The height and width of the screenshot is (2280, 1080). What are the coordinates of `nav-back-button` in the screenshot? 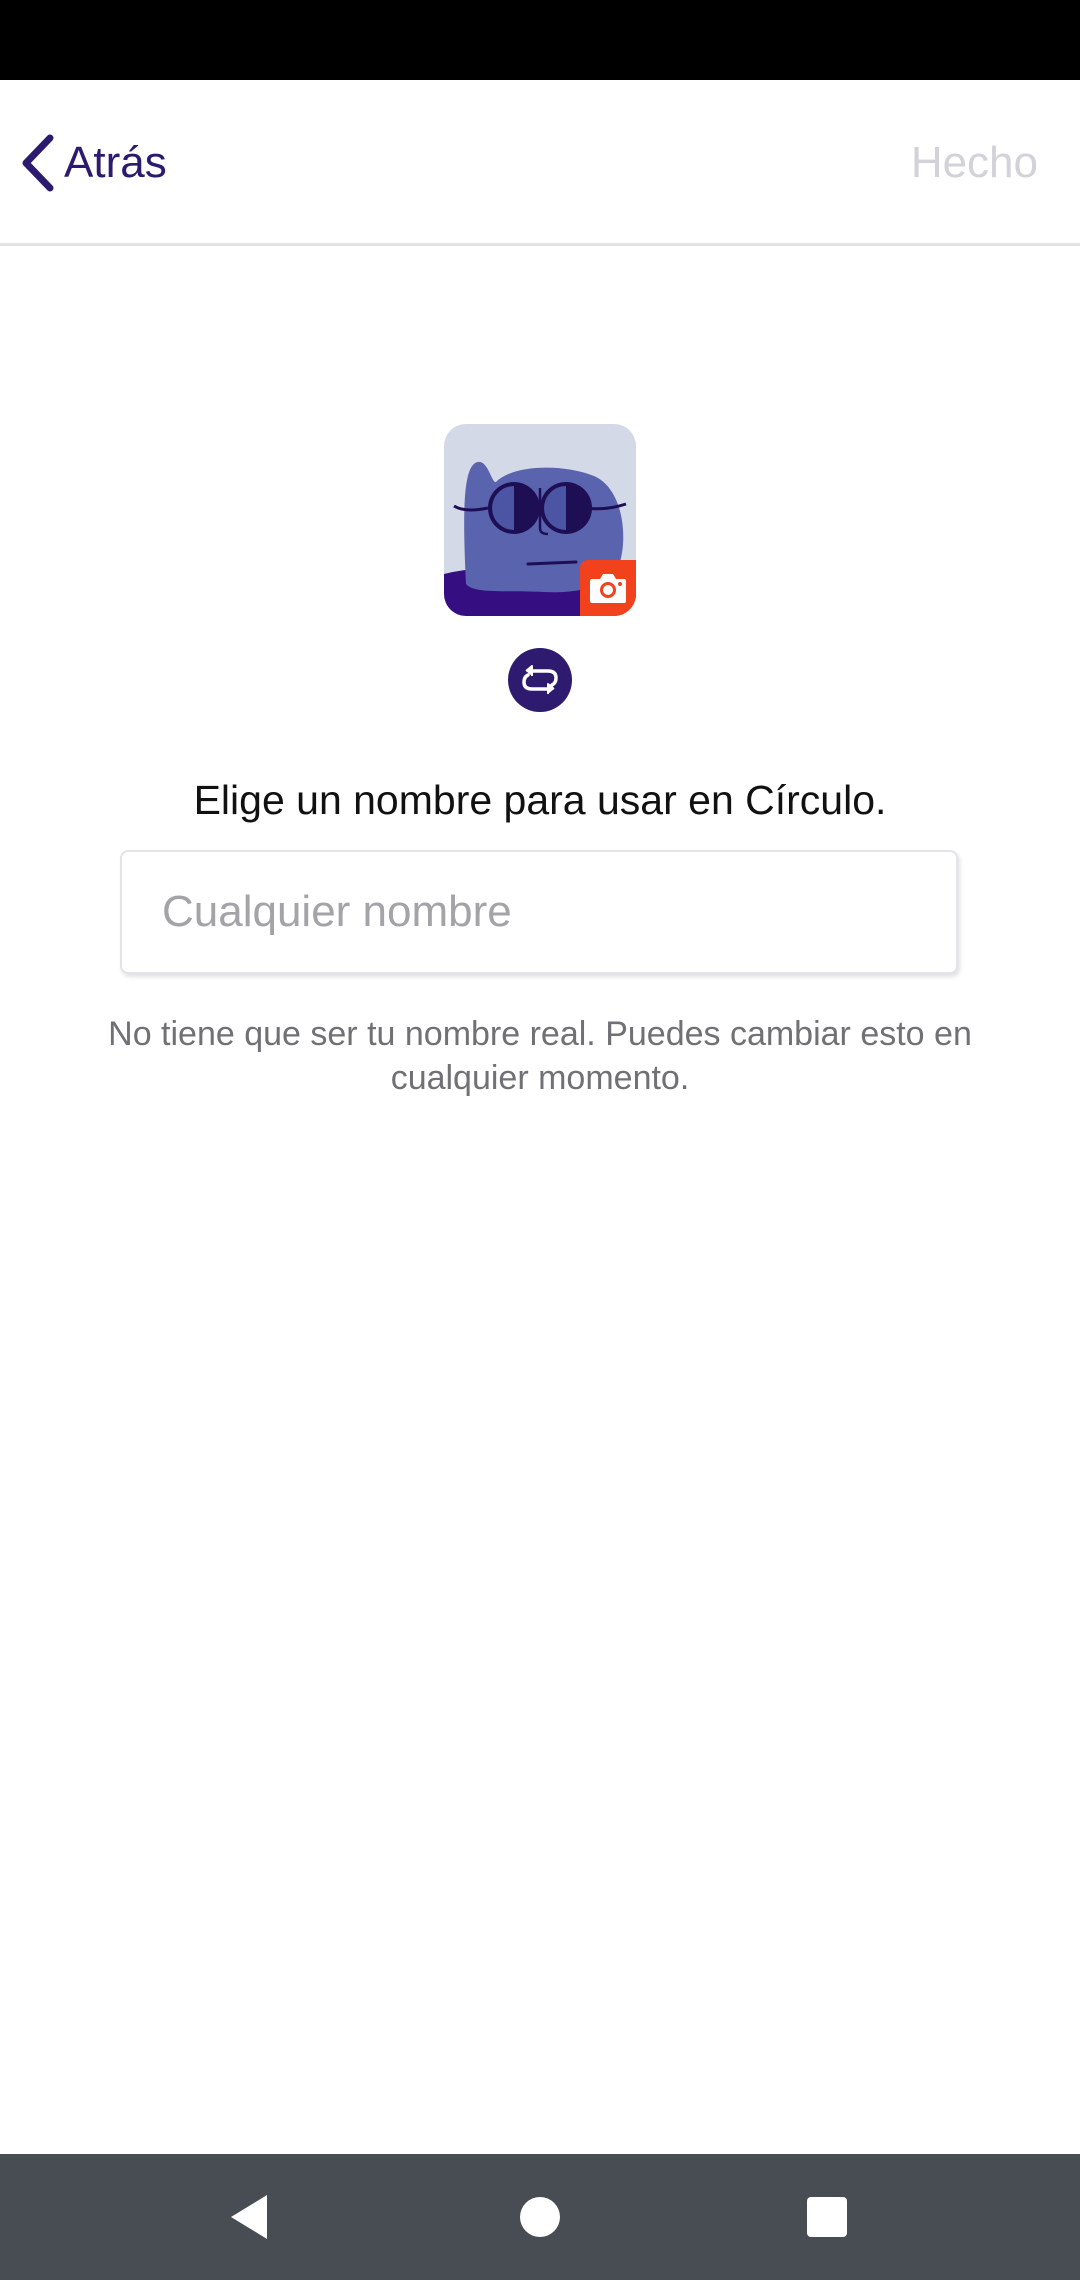 It's located at (249, 2217).